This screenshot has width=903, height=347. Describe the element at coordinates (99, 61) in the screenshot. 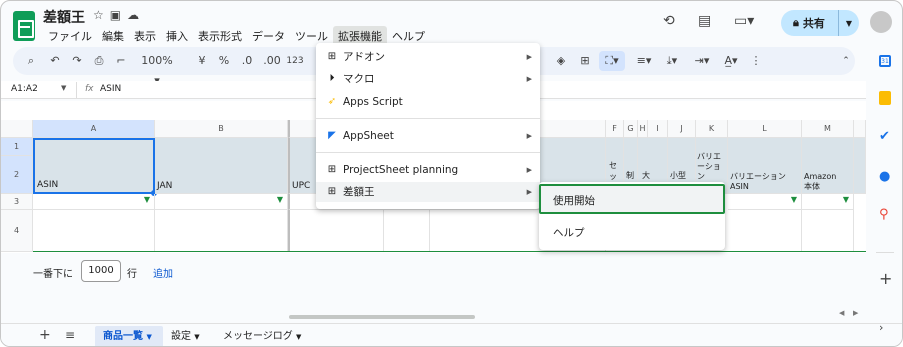

I see `print-icon: ⎙` at that location.